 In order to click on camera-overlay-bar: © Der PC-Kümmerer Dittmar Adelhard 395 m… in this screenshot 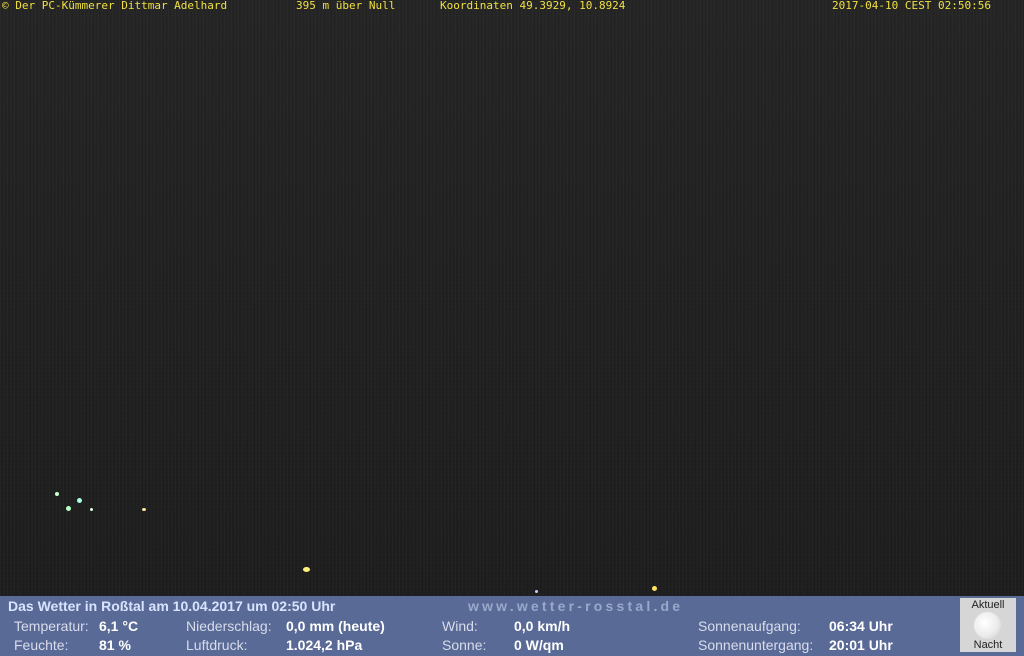, I will do `click(512, 6)`.